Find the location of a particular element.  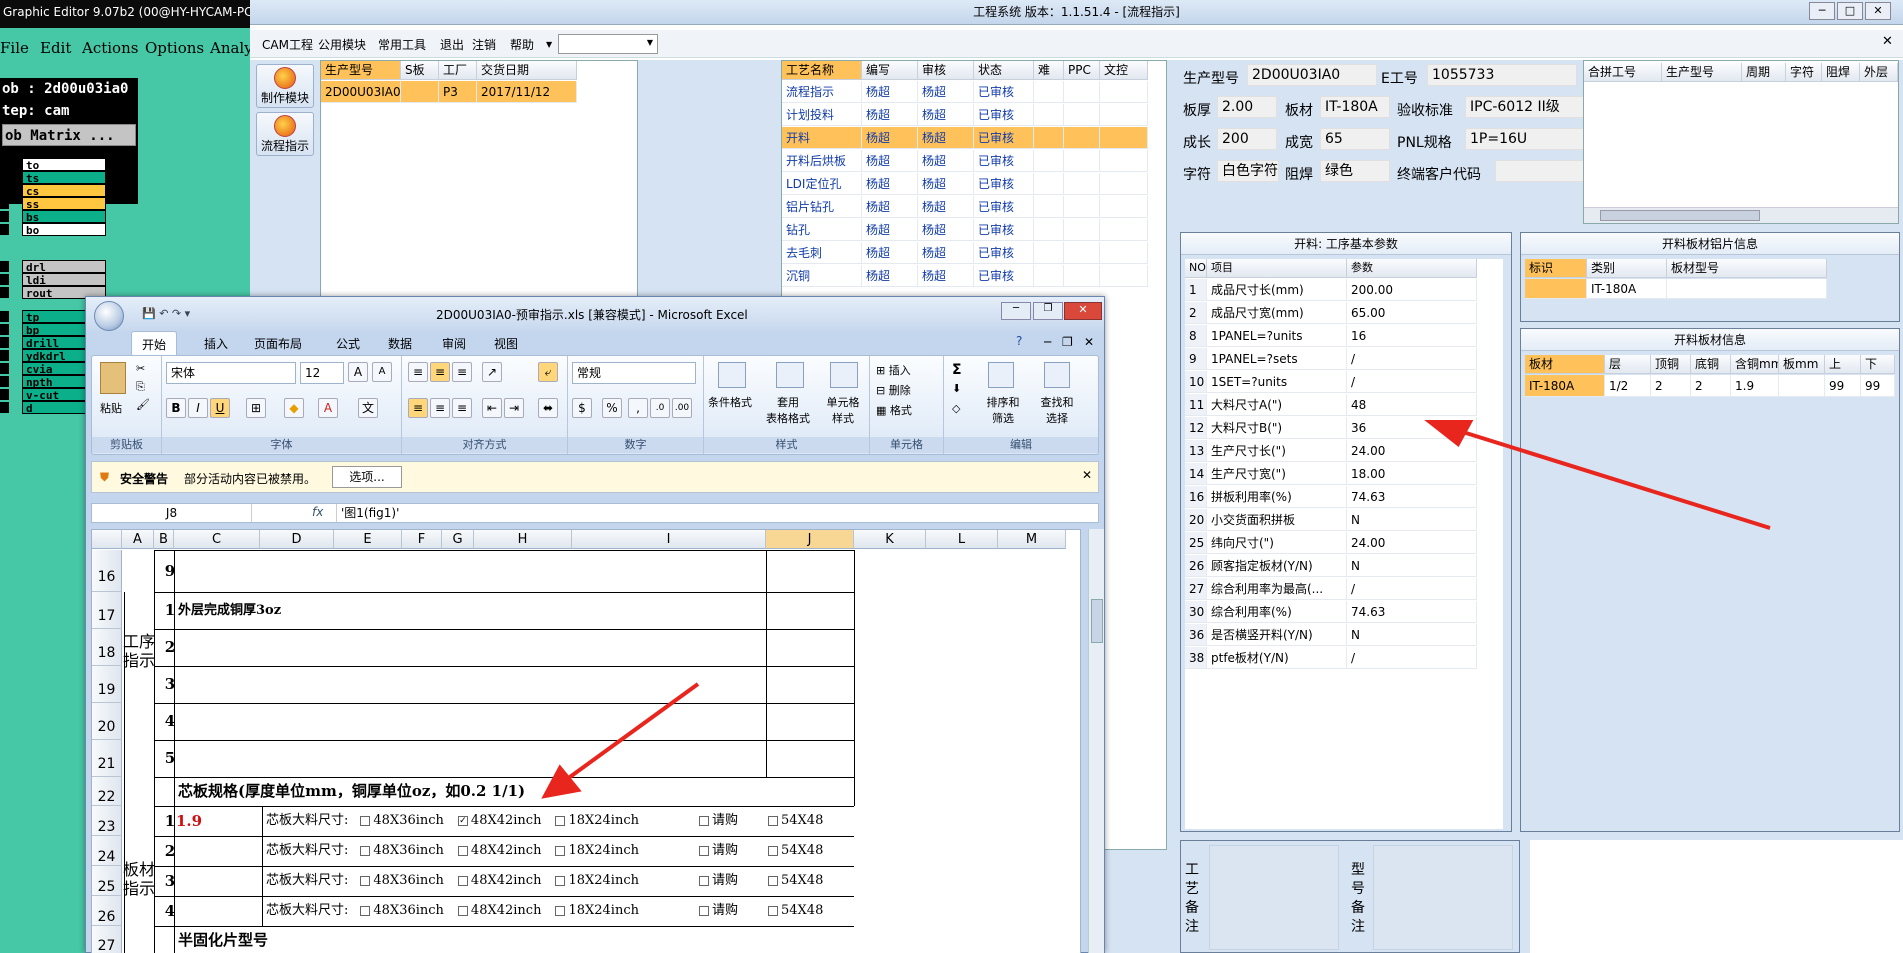

layer-row: cs is located at coordinates (55, 191).